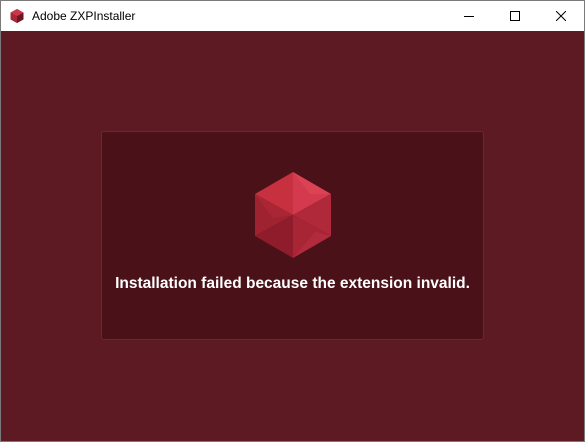 The height and width of the screenshot is (442, 585). What do you see at coordinates (17, 16) in the screenshot?
I see `zxpinstaller-cube-icon` at bounding box center [17, 16].